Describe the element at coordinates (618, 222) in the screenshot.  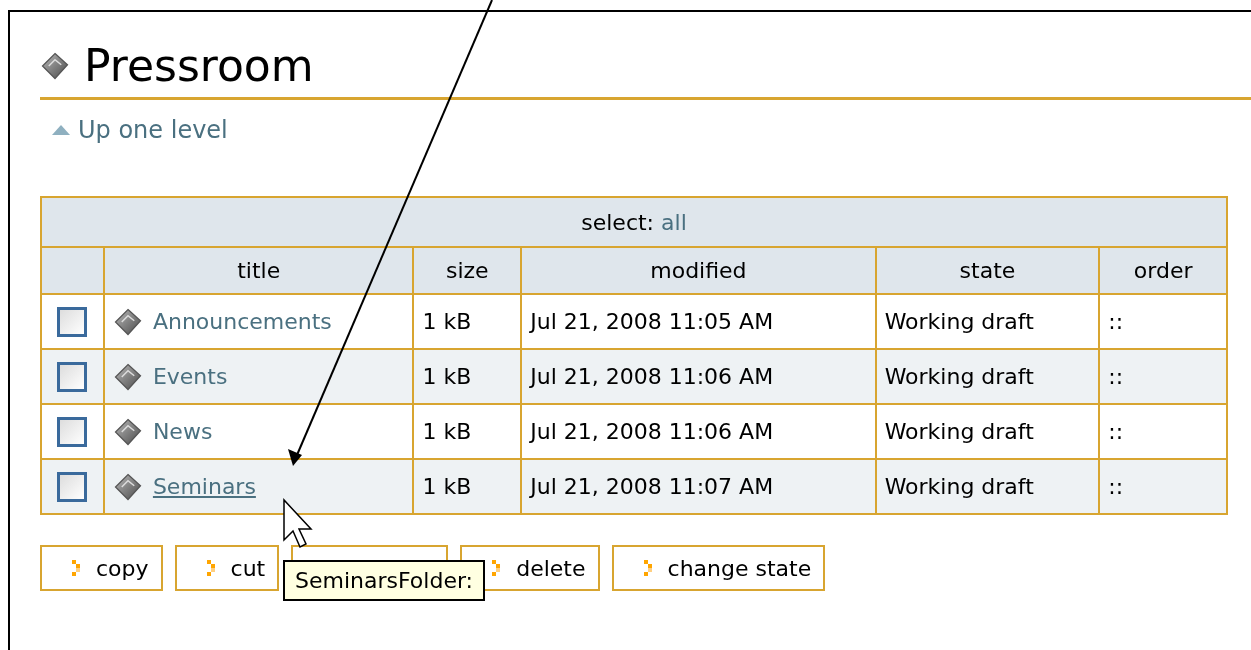
I see `select-label: select:` at that location.